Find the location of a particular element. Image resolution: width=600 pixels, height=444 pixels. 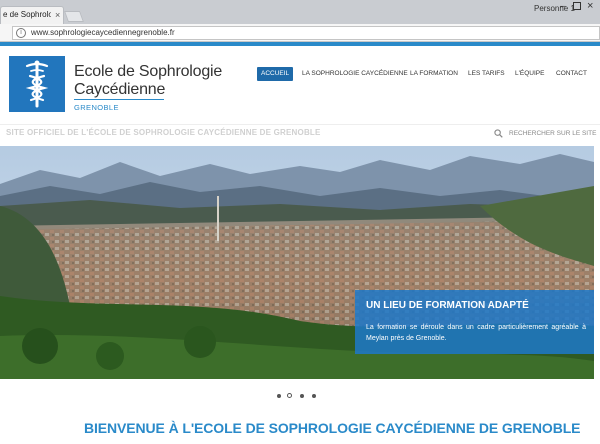

nav-item-sophrologie: LA SOPHROLOGIE CAYCÉDIENNE is located at coordinates (355, 74).